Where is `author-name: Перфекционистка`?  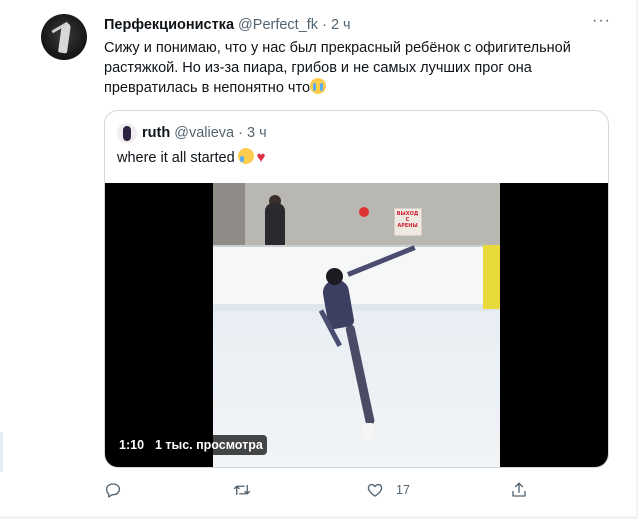
author-name: Перфекционистка is located at coordinates (169, 25).